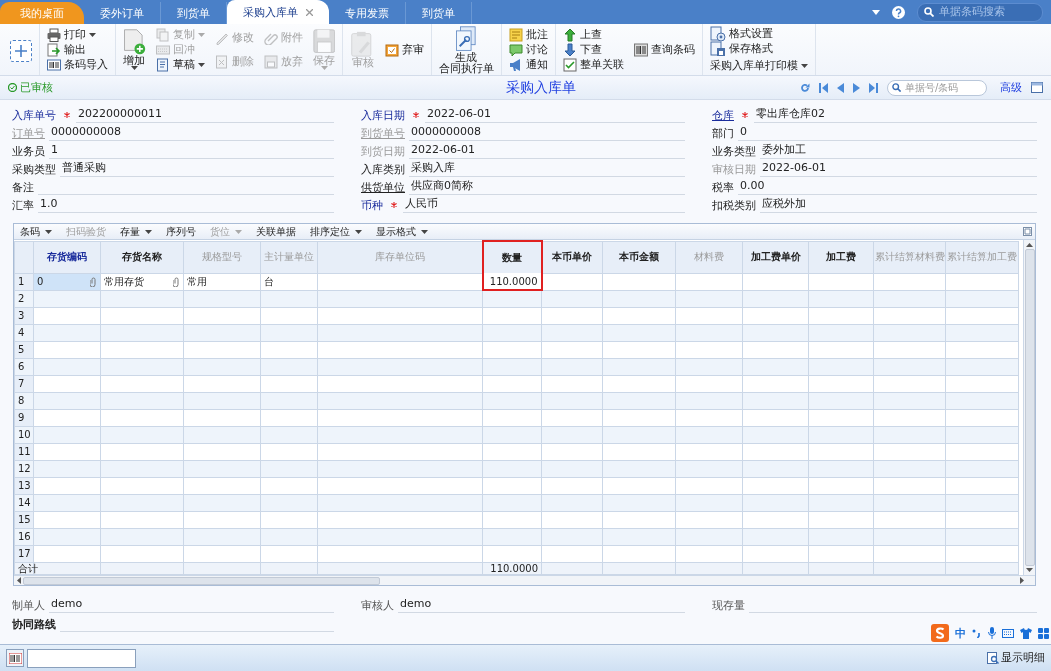 This screenshot has width=1051, height=671. Describe the element at coordinates (873, 87) in the screenshot. I see `last-icon` at that location.